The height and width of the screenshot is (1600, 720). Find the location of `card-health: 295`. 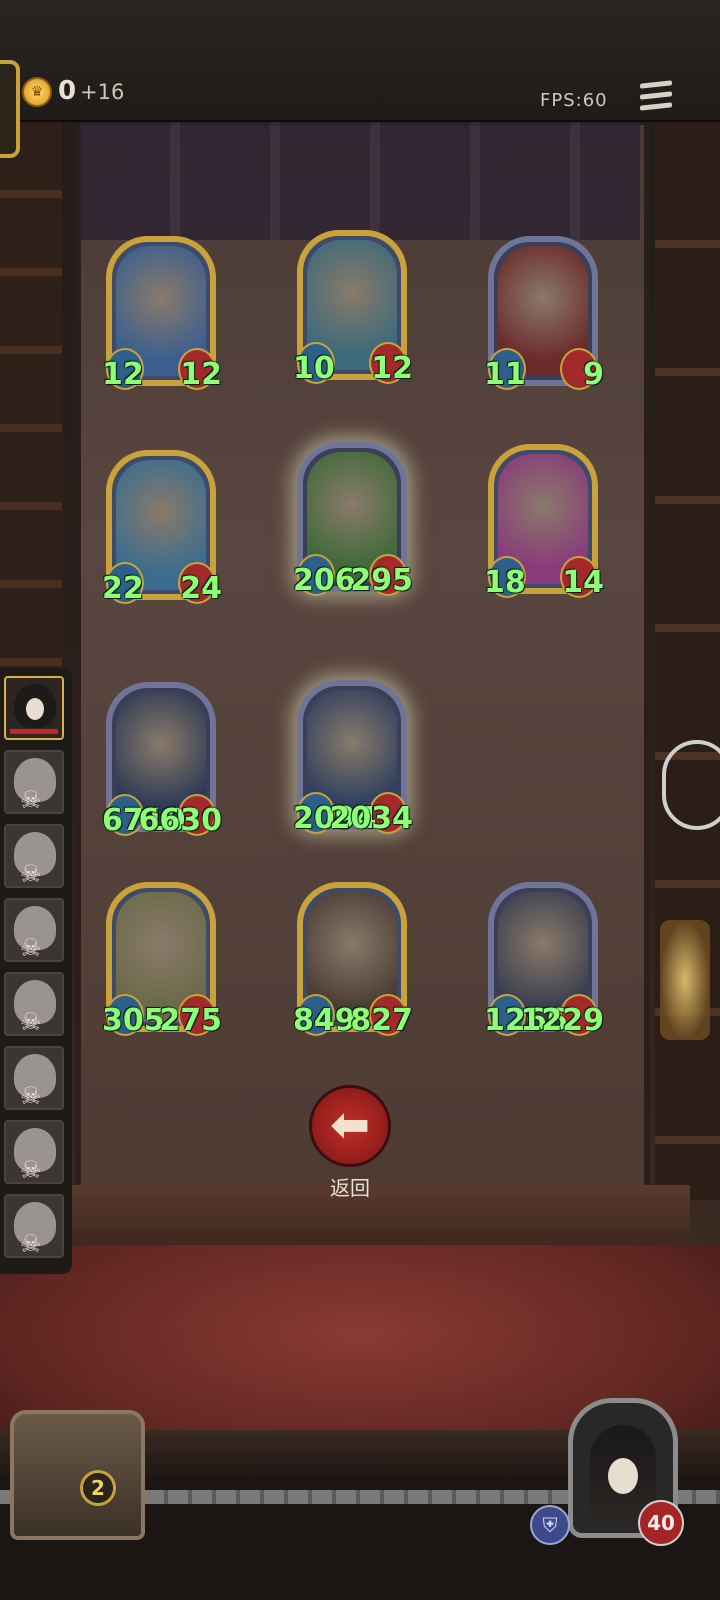

card-health: 295 is located at coordinates (381, 580).